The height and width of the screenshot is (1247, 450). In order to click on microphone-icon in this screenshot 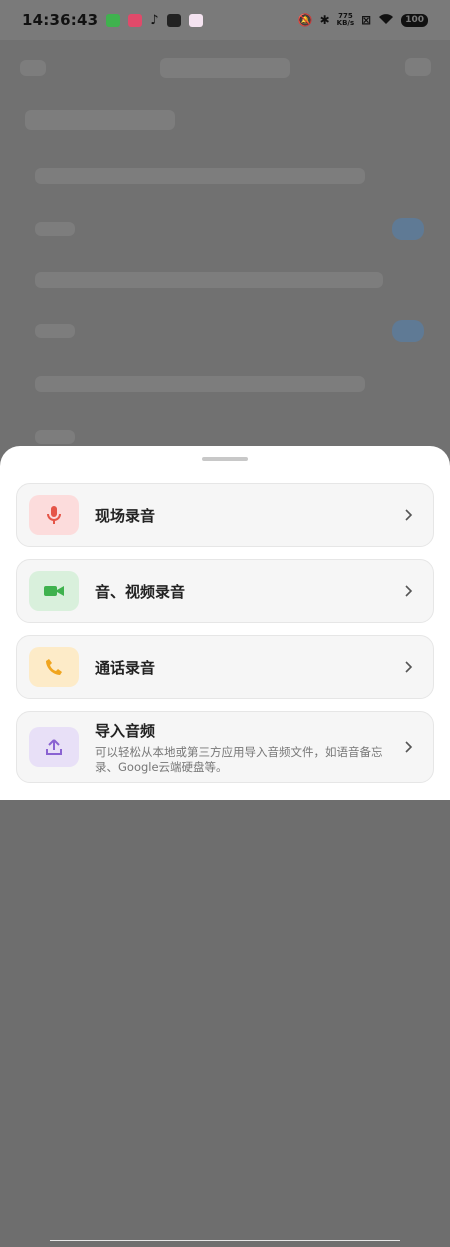, I will do `click(54, 515)`.